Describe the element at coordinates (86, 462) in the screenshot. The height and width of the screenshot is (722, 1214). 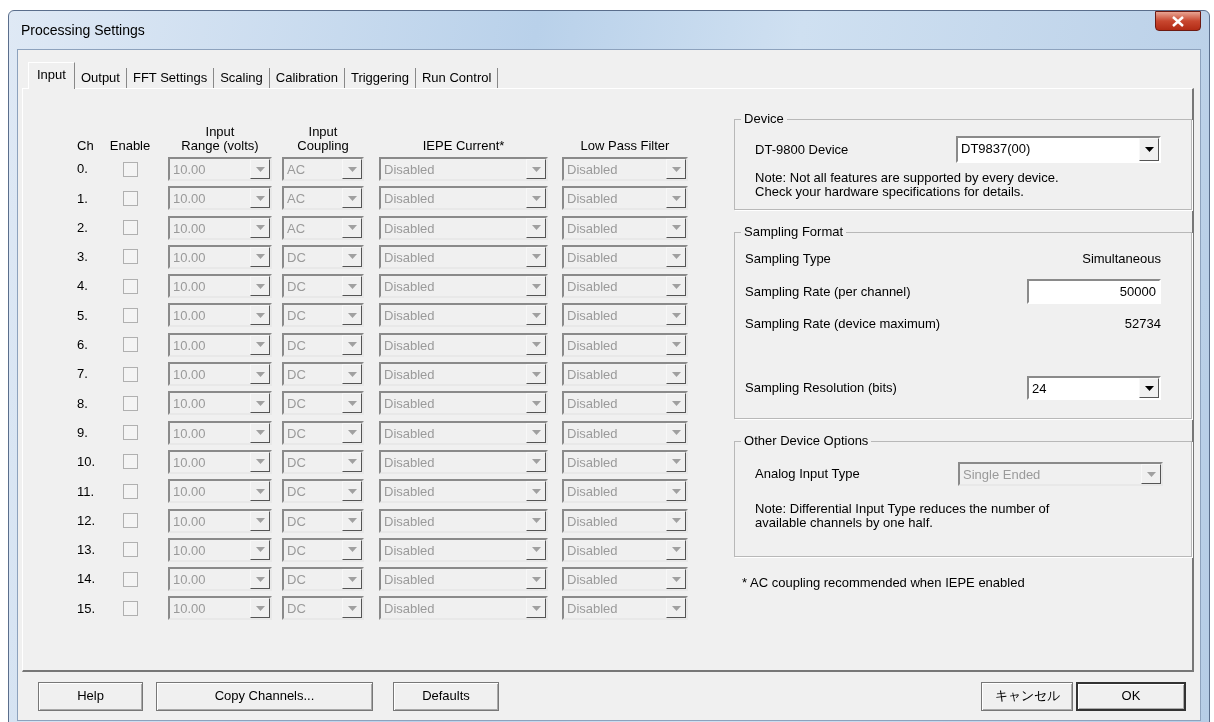
I see `channel-number: 10.` at that location.